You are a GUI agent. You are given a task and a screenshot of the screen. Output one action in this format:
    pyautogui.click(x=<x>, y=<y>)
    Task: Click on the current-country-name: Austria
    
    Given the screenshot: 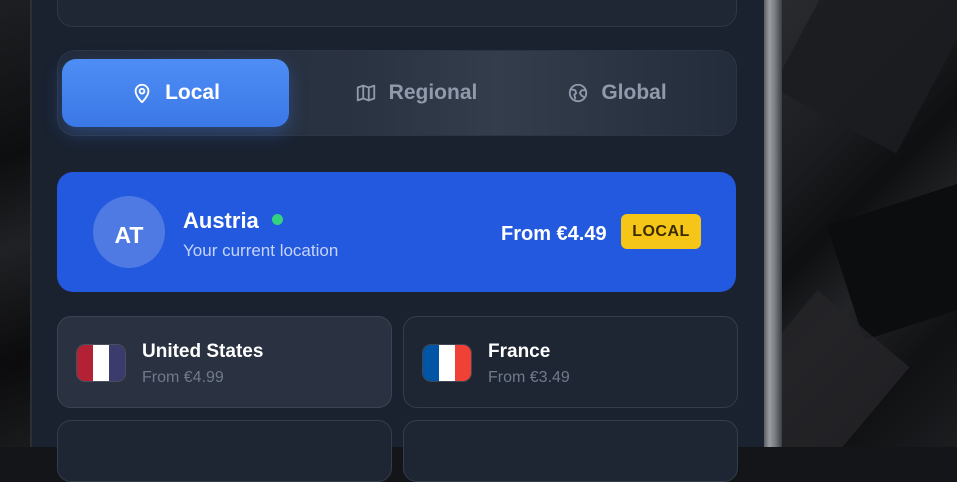 What is the action you would take?
    pyautogui.click(x=221, y=220)
    